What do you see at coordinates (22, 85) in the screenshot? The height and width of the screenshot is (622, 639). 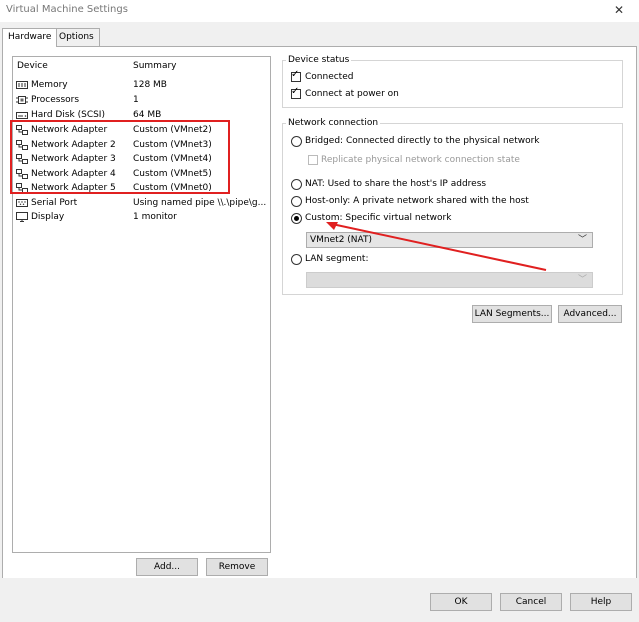 I see `memory-icon` at bounding box center [22, 85].